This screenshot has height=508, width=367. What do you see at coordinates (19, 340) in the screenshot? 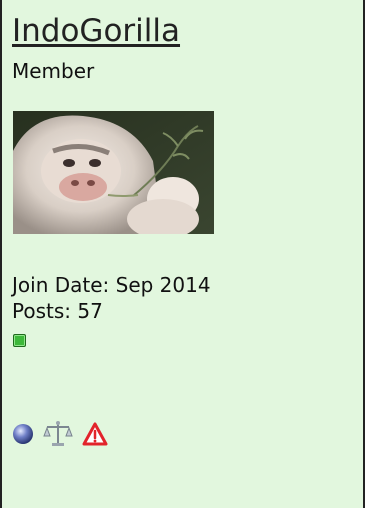
I see `online-status-icon` at bounding box center [19, 340].